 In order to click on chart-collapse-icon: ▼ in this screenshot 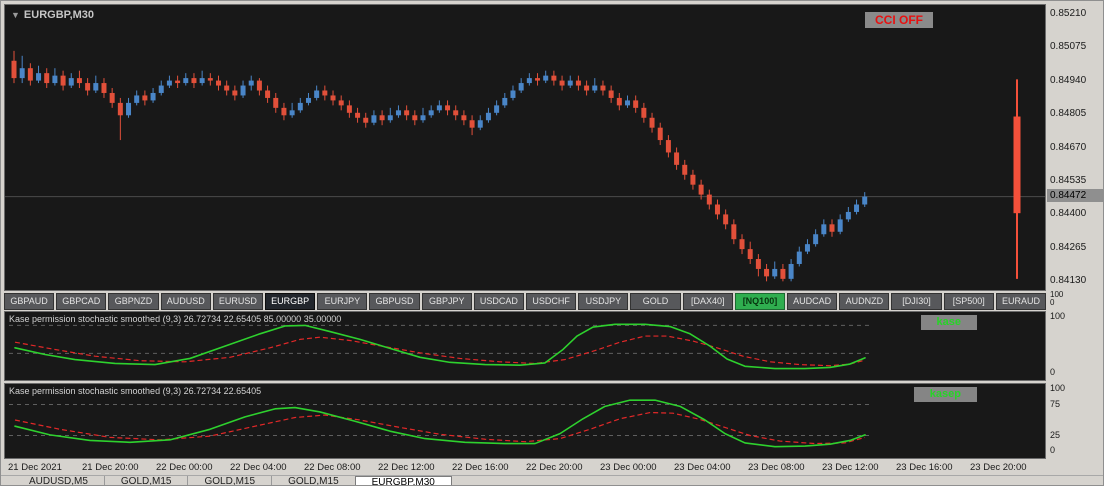, I will do `click(15, 15)`.